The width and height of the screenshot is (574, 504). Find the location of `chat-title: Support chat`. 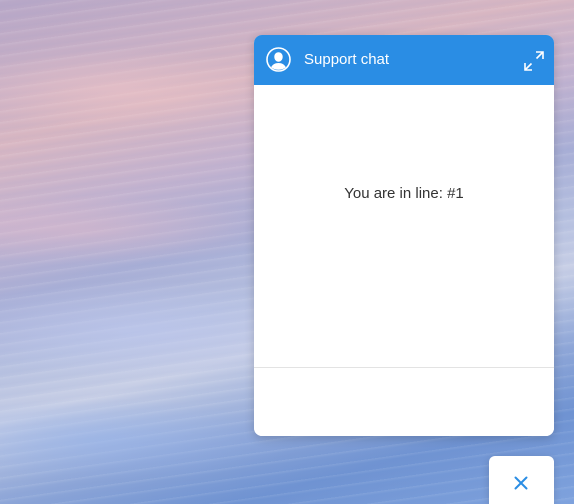

chat-title: Support chat is located at coordinates (347, 59).